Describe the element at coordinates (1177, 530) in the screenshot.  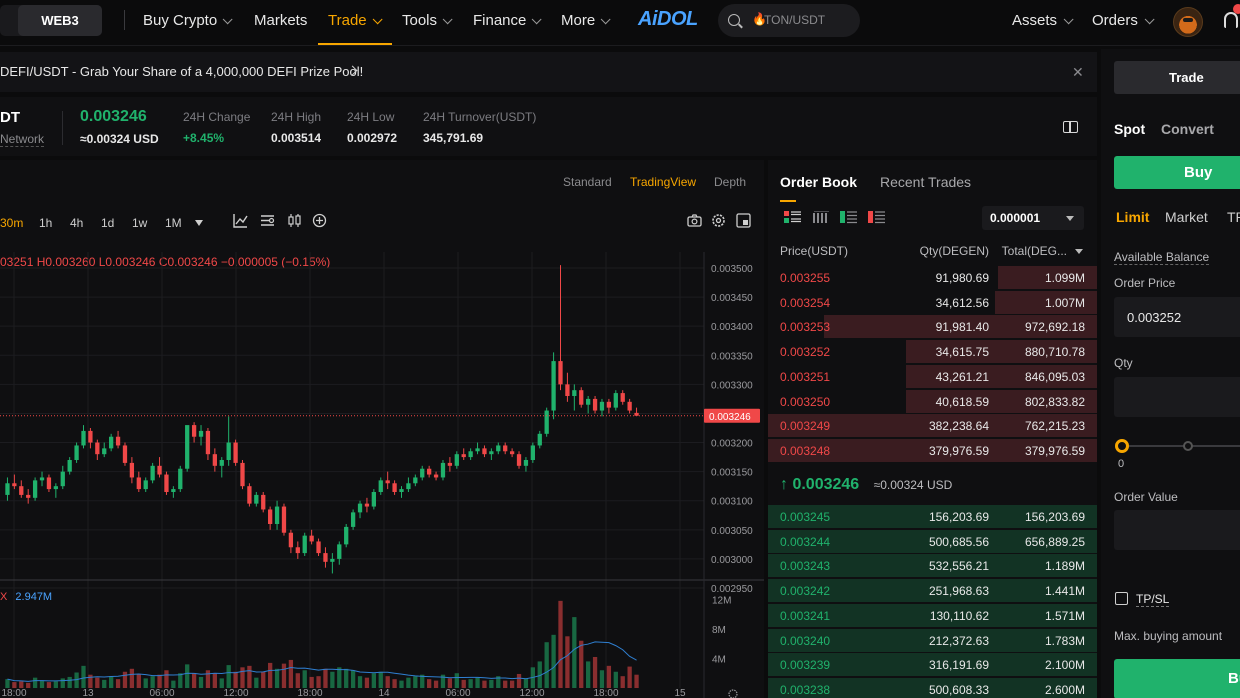
I see `order-value-input` at that location.